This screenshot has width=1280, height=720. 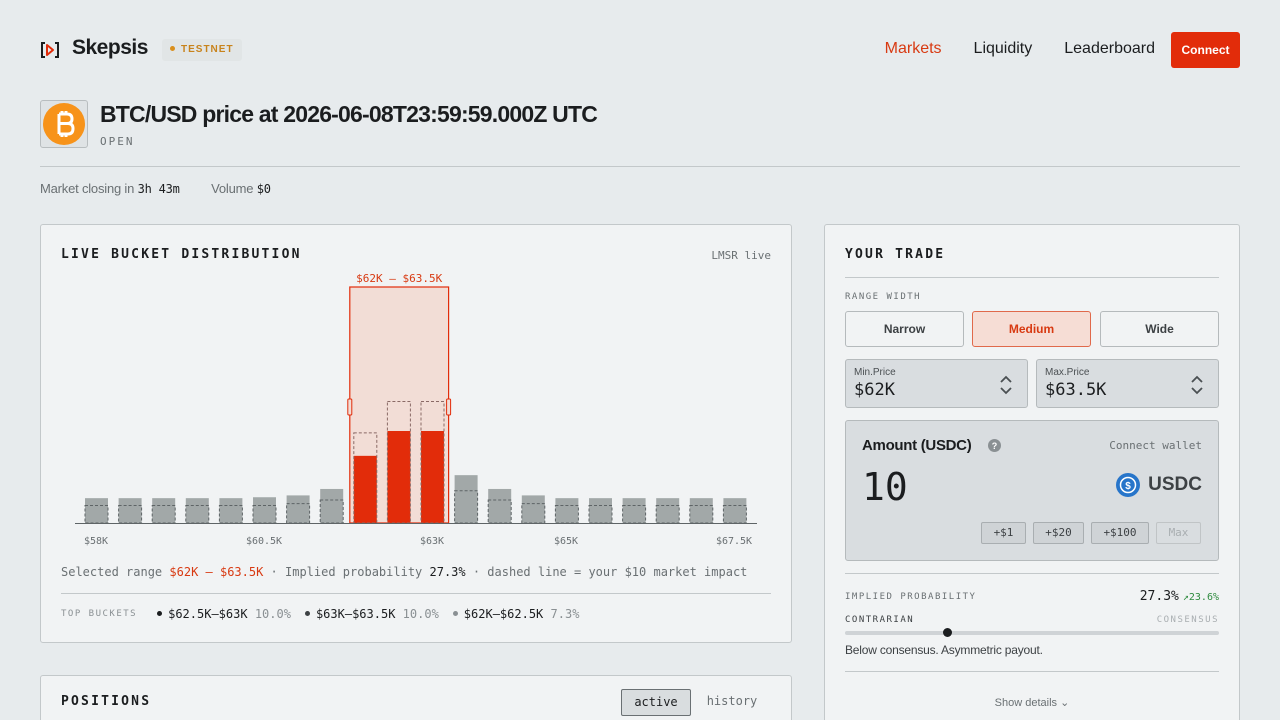 What do you see at coordinates (112, 572) in the screenshot?
I see `summary-prefix: Selected range` at bounding box center [112, 572].